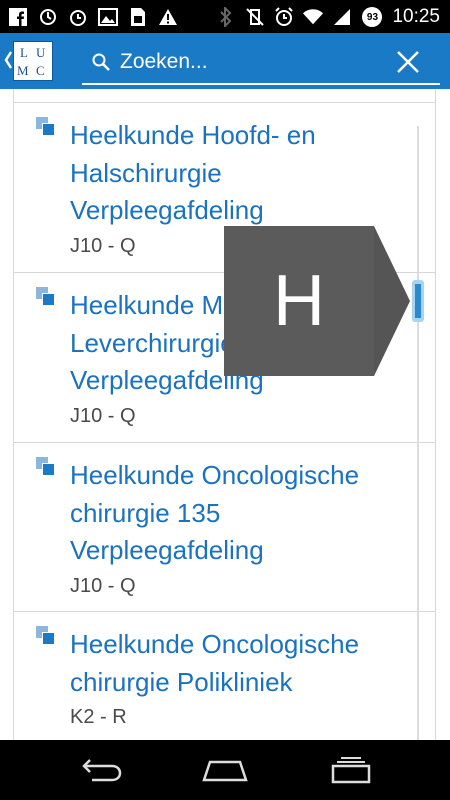 The image size is (450, 800). What do you see at coordinates (93, 16) in the screenshot?
I see `notification-icons` at bounding box center [93, 16].